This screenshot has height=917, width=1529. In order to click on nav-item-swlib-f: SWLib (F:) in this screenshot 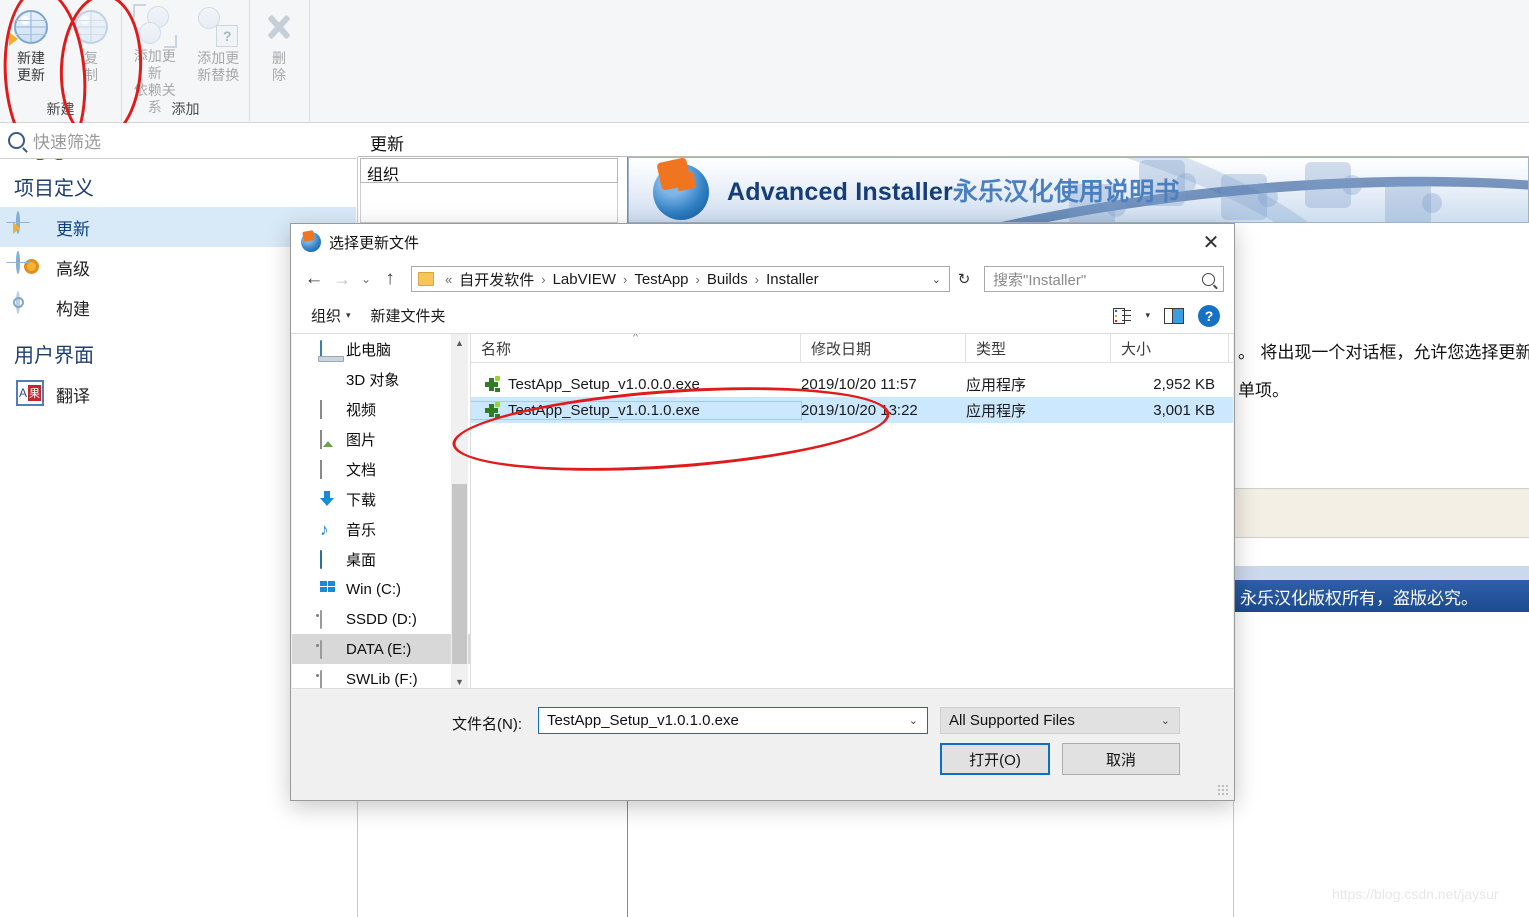, I will do `click(381, 677)`.